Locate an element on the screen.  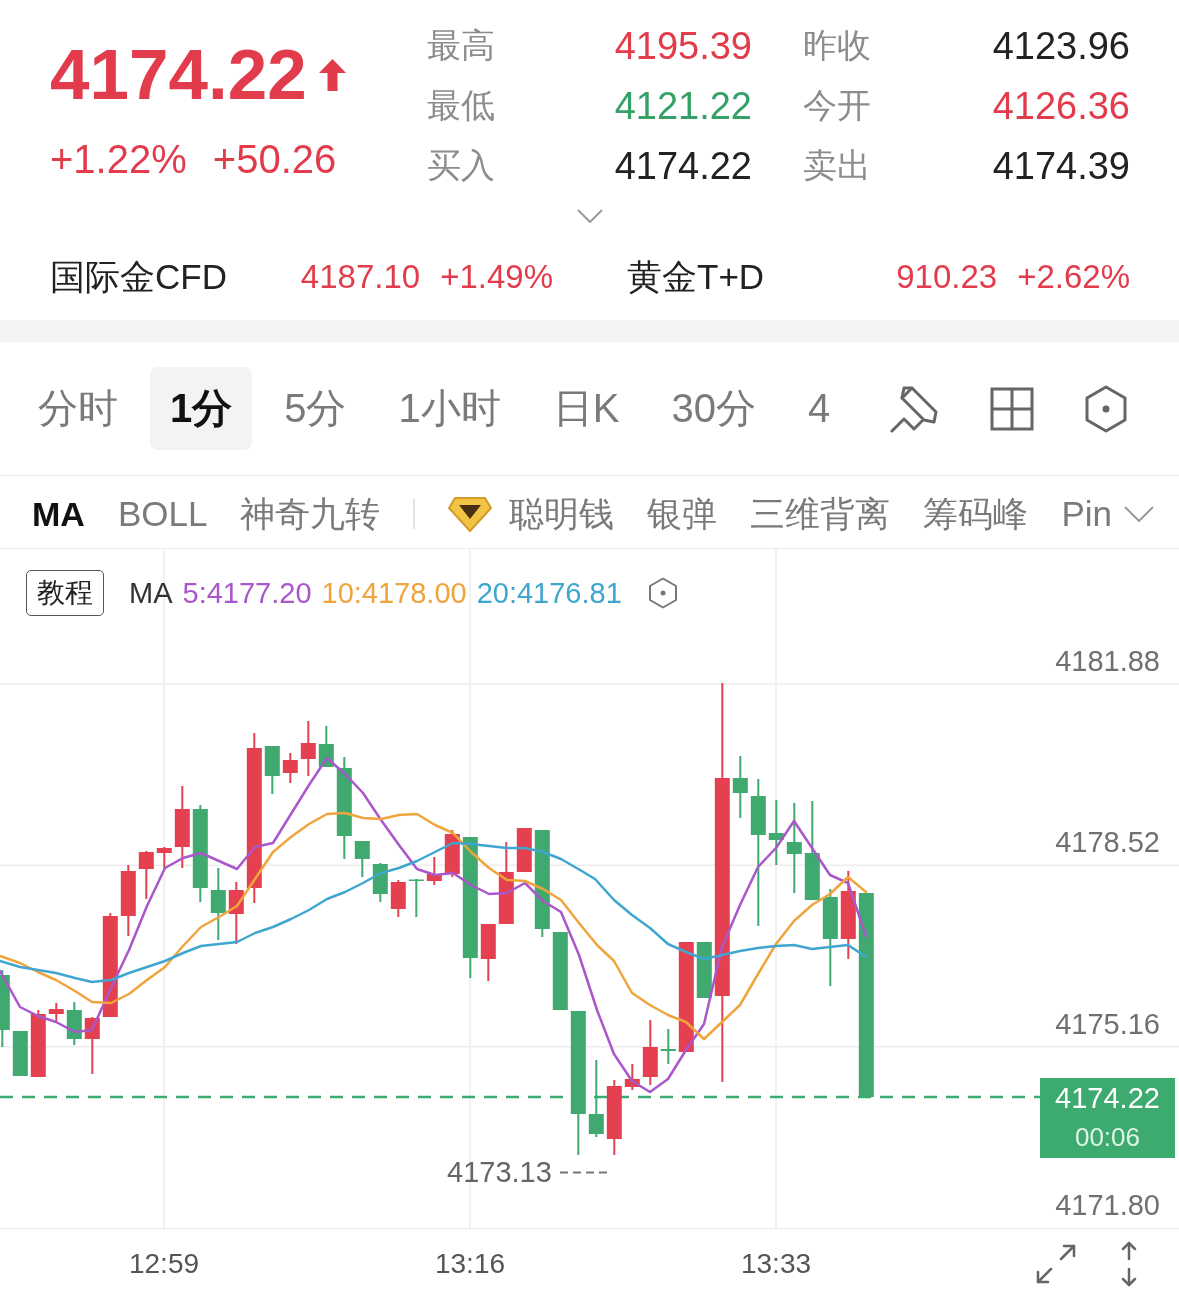
instrument-change: +2.62% is located at coordinates (1073, 277).